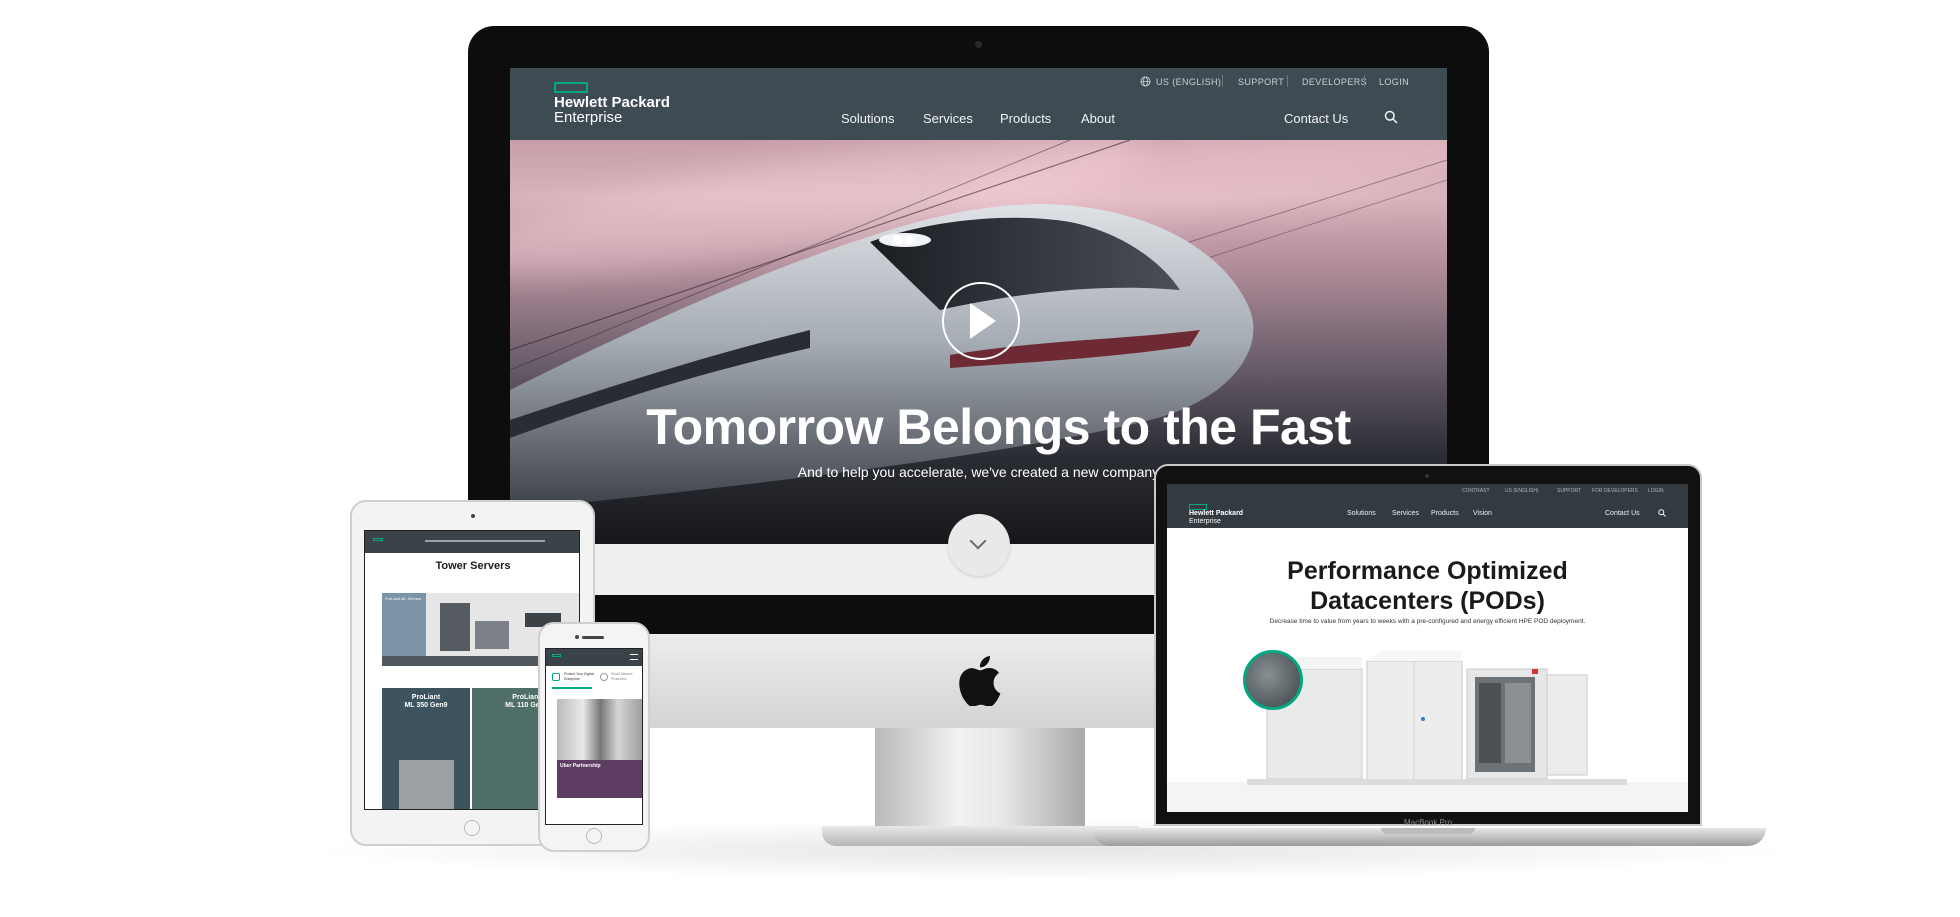 The width and height of the screenshot is (1960, 917). I want to click on ipad-camera, so click(473, 516).